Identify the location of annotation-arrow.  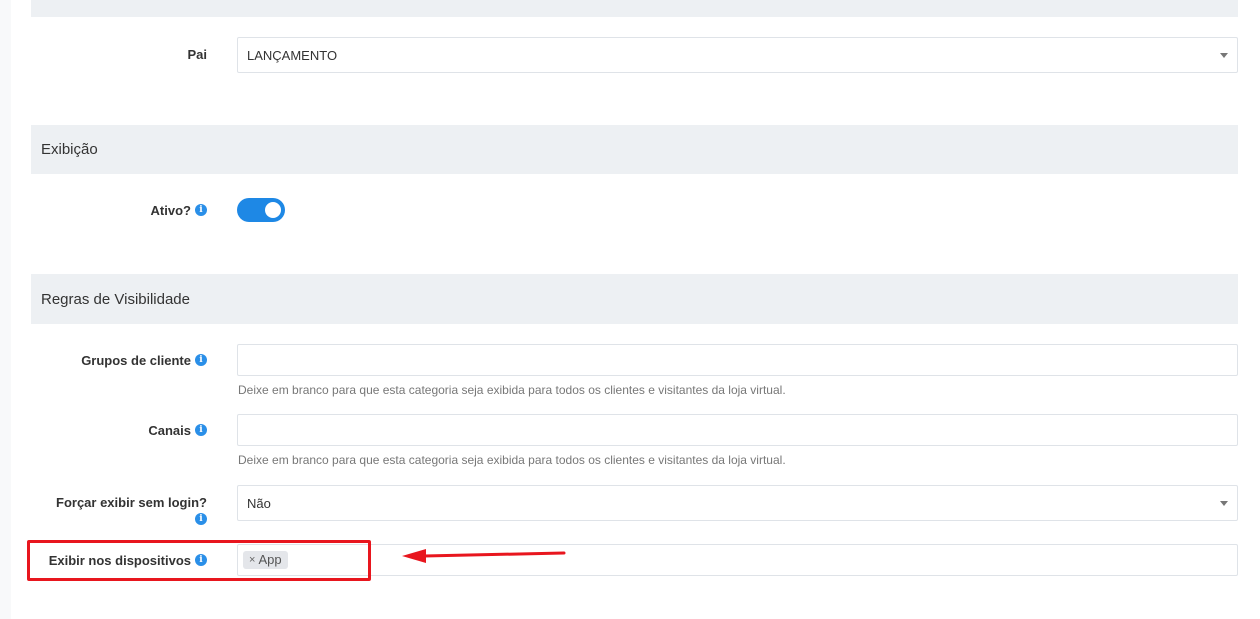
(484, 556).